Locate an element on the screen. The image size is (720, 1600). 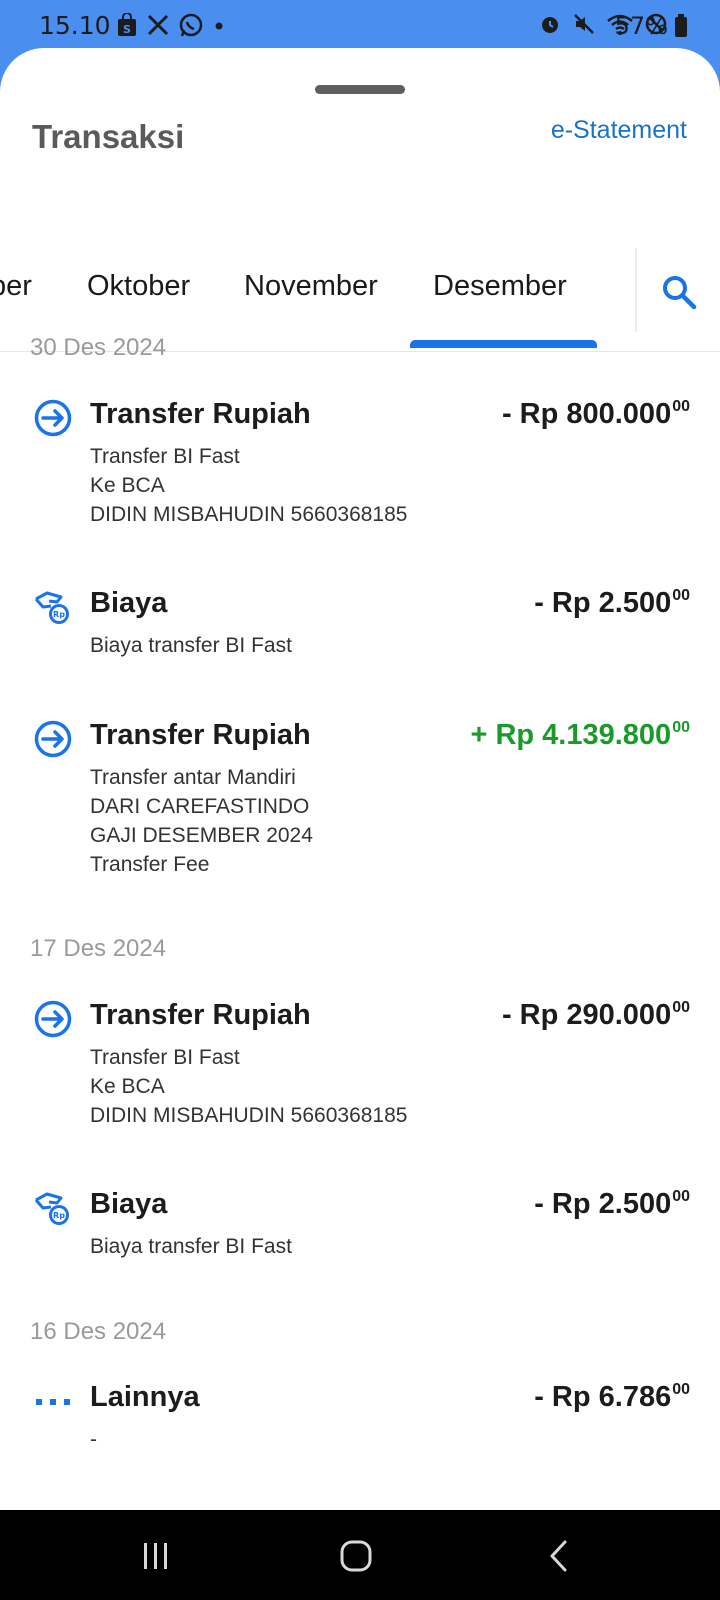
search-icon is located at coordinates (679, 295).